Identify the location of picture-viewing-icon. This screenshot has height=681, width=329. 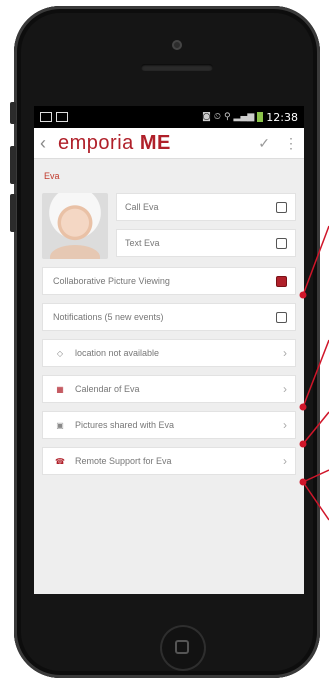
(281, 281).